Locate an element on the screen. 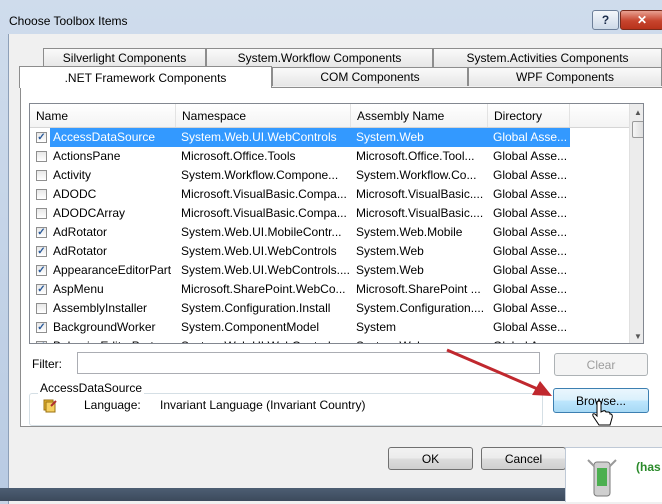 This screenshot has width=662, height=504. tab-net-framework: .NET Framework Components is located at coordinates (145, 77).